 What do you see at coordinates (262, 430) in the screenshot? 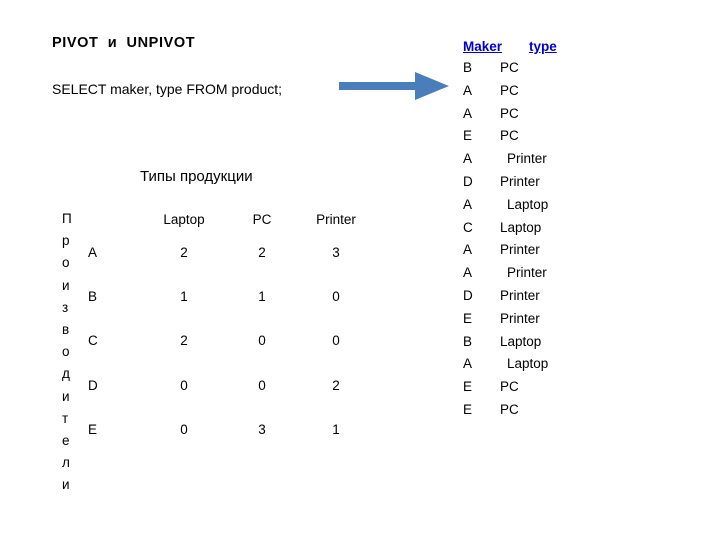
I see `pivot-cell-pc: 3` at bounding box center [262, 430].